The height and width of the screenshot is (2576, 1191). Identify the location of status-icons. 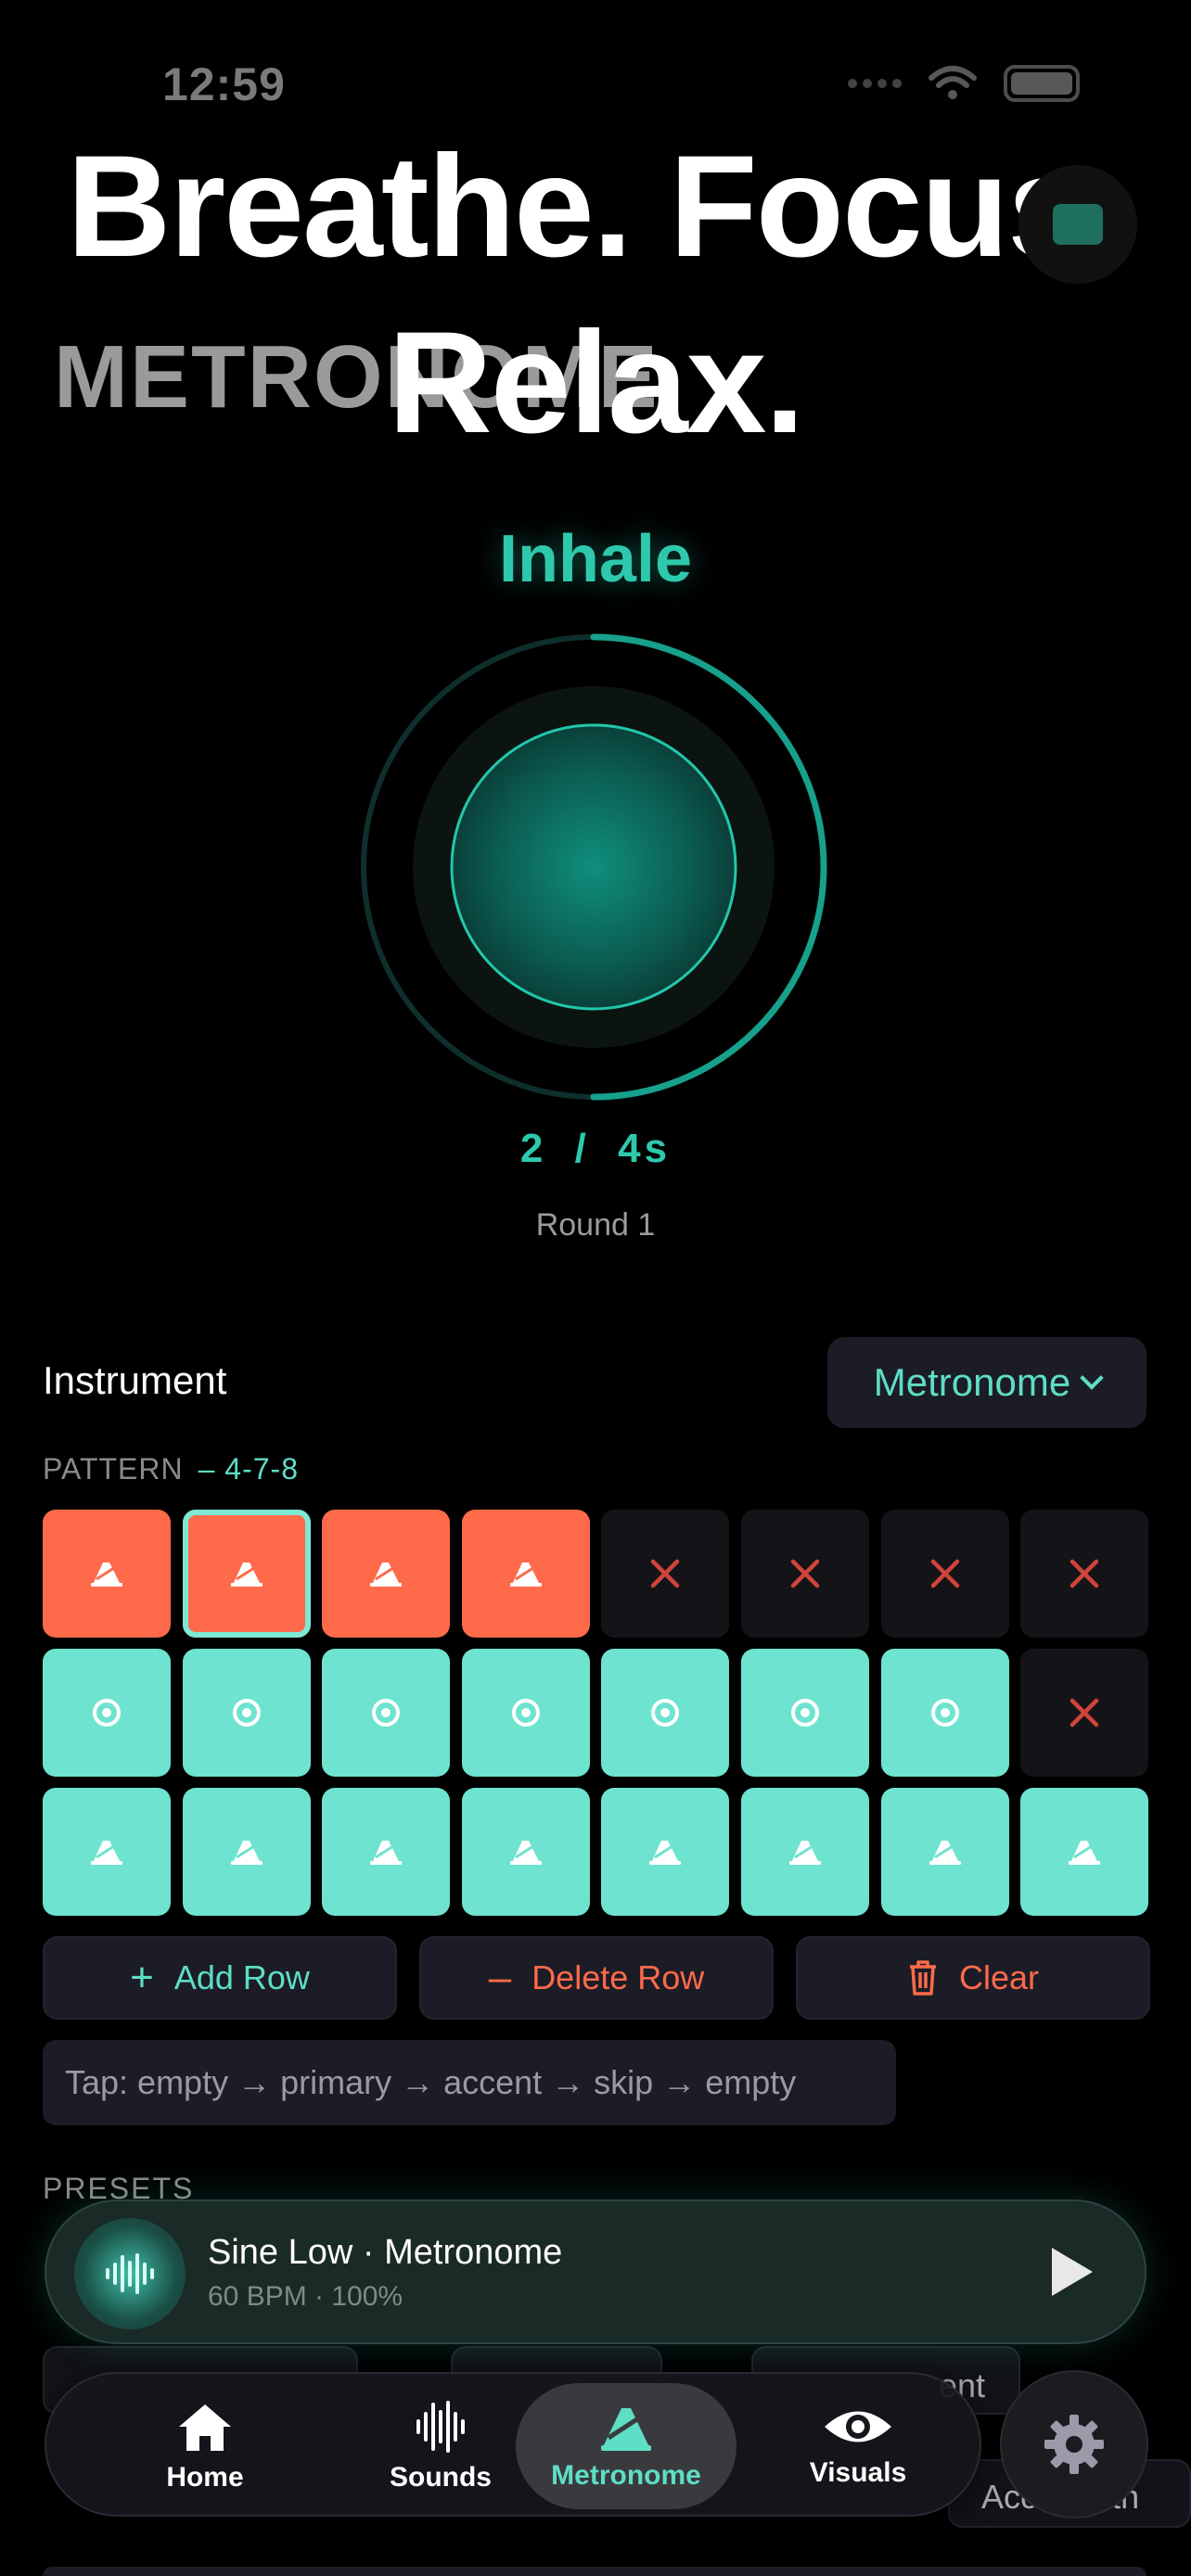
(964, 84).